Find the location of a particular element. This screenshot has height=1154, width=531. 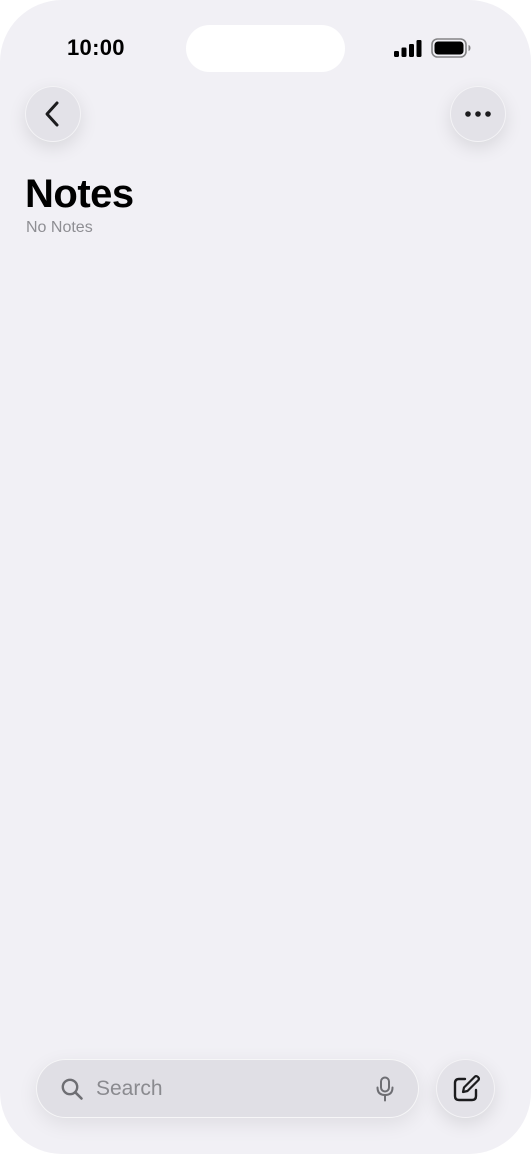

more-options-button is located at coordinates (478, 114).